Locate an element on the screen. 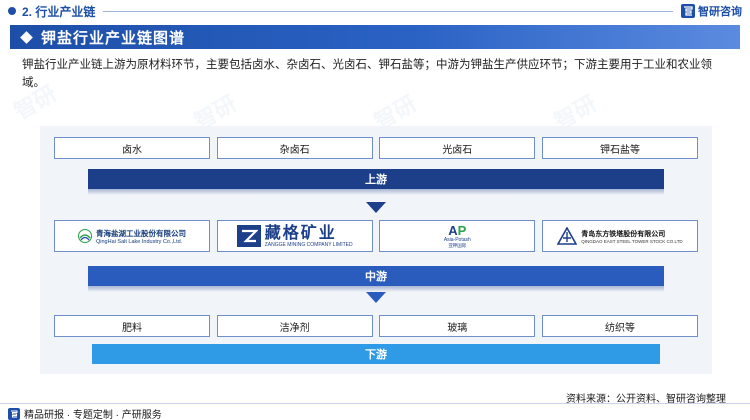 This screenshot has height=420, width=750. title-banner: 钾盐行业产业链图谱 is located at coordinates (375, 37).